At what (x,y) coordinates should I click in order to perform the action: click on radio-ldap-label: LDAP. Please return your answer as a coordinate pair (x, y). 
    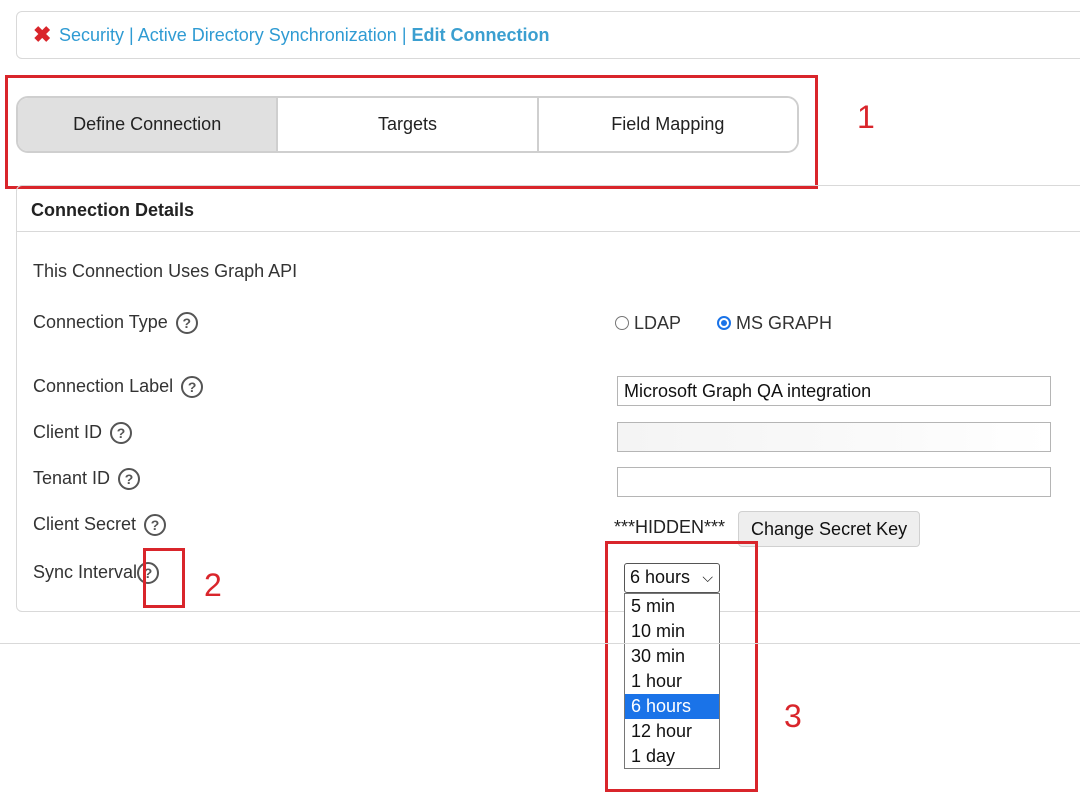
    Looking at the image, I should click on (658, 323).